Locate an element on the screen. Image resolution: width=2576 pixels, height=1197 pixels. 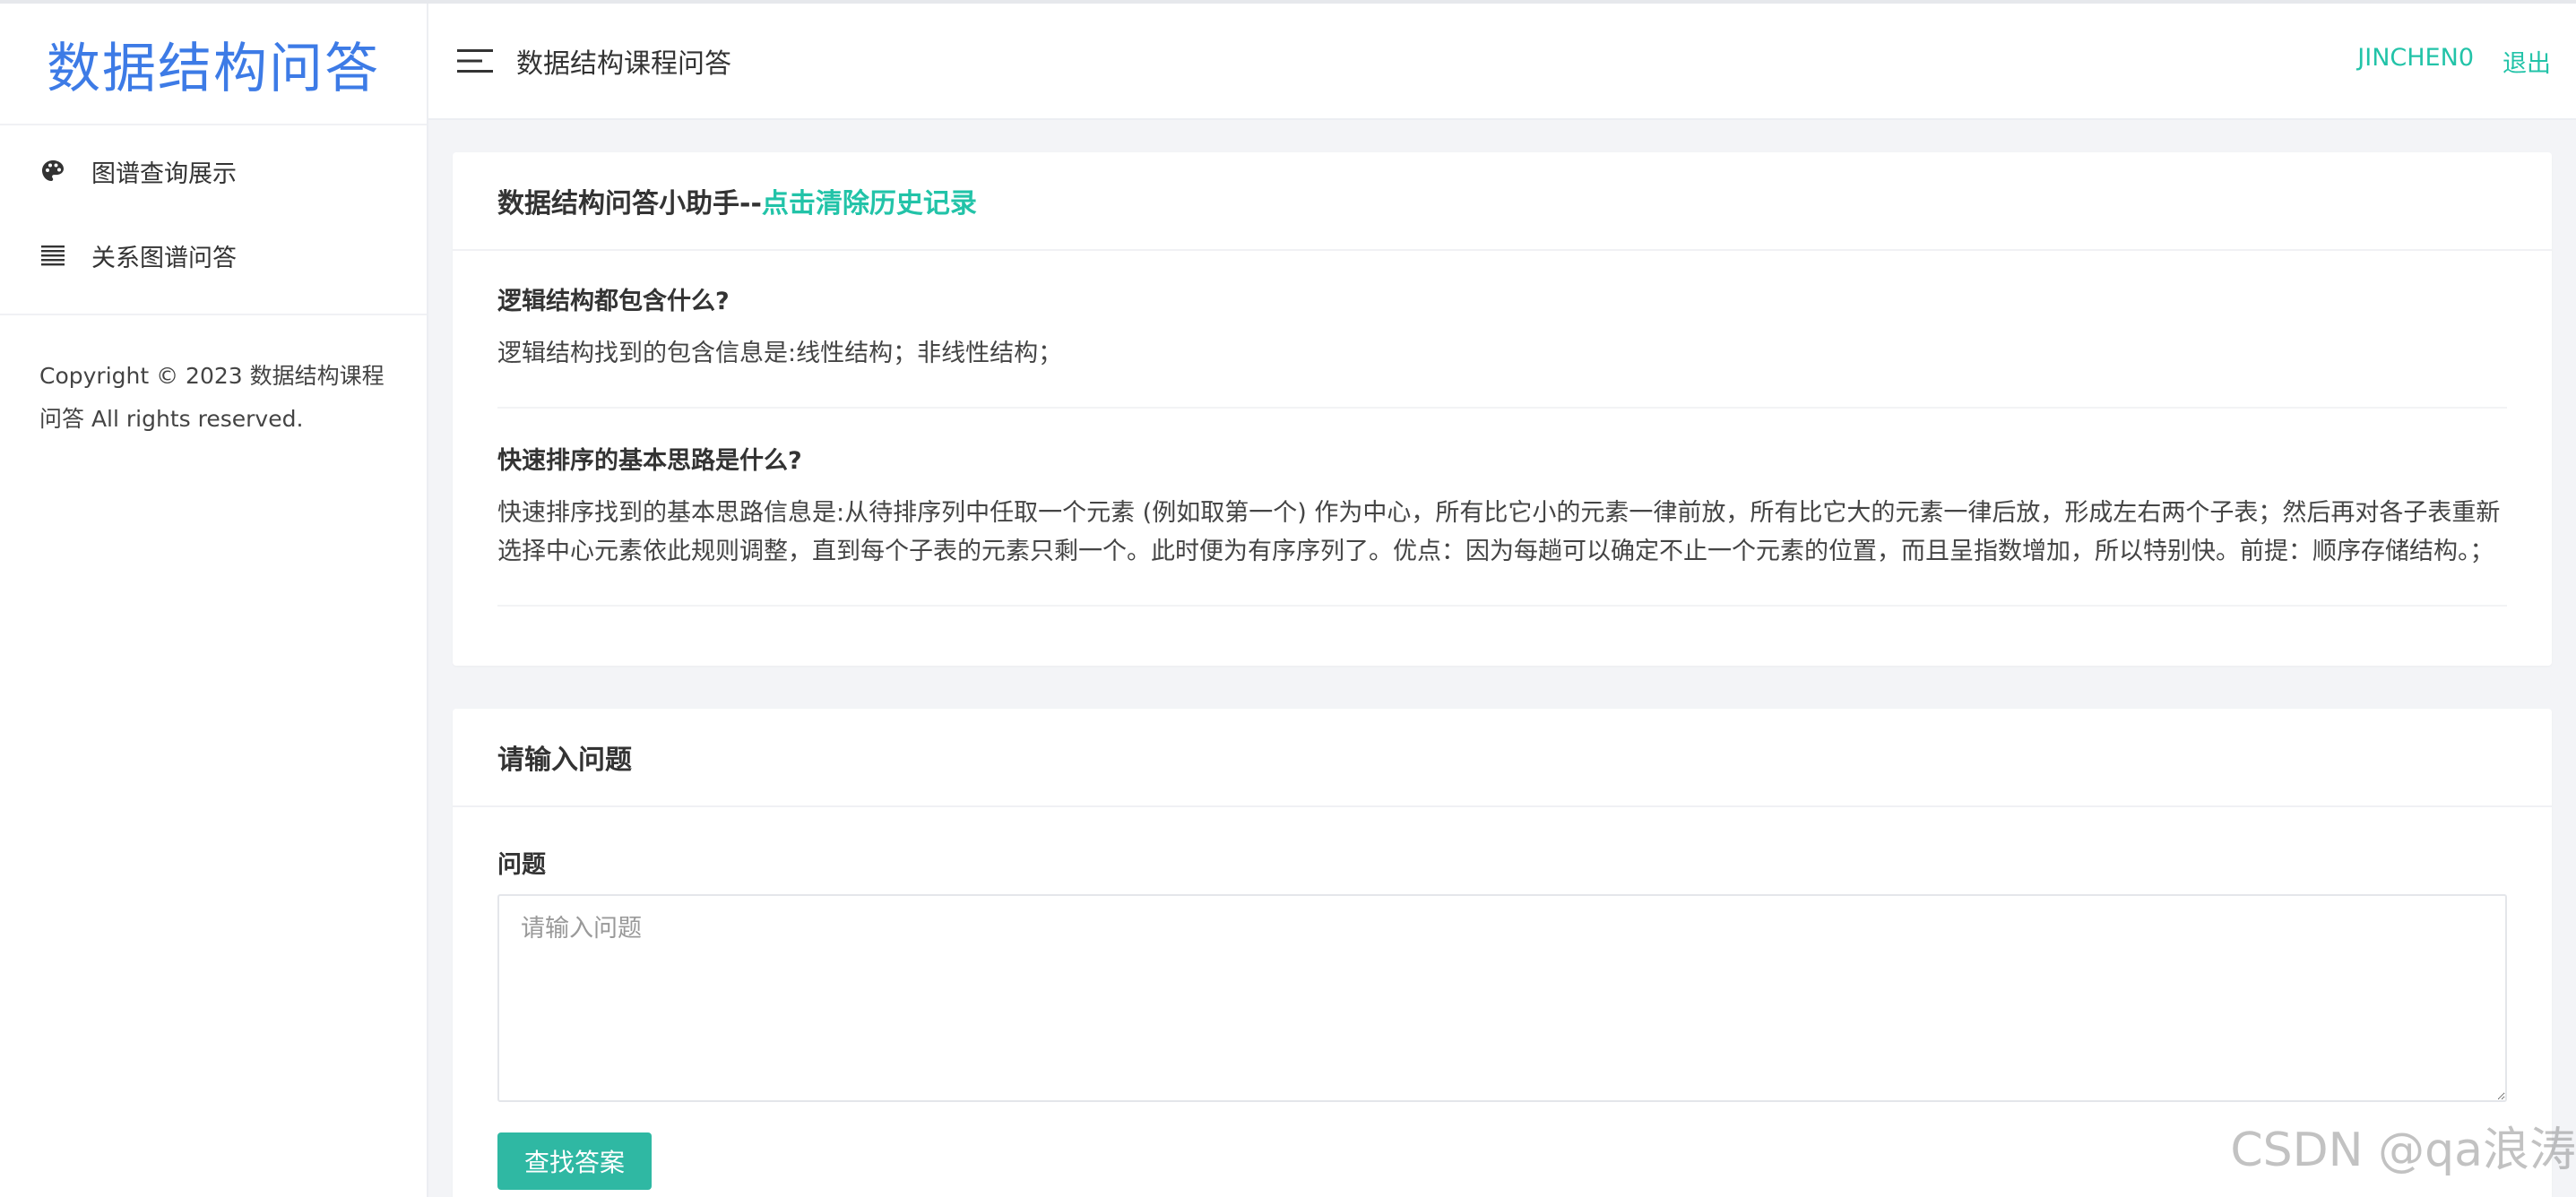
list-icon is located at coordinates (52, 255).